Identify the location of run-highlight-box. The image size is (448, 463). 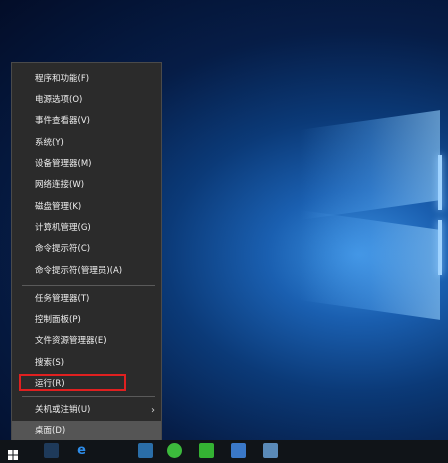
(72, 382).